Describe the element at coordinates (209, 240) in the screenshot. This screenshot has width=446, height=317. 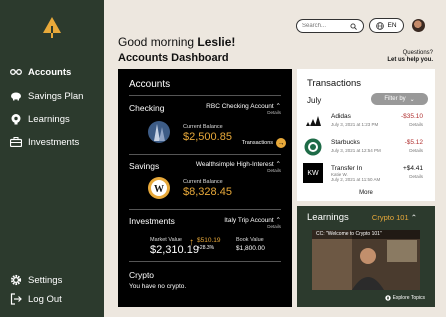
I see `change-value: $510.19` at that location.